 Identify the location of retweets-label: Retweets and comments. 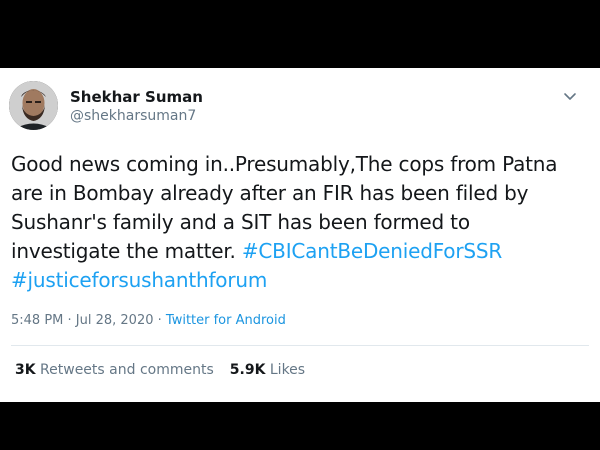
(127, 370).